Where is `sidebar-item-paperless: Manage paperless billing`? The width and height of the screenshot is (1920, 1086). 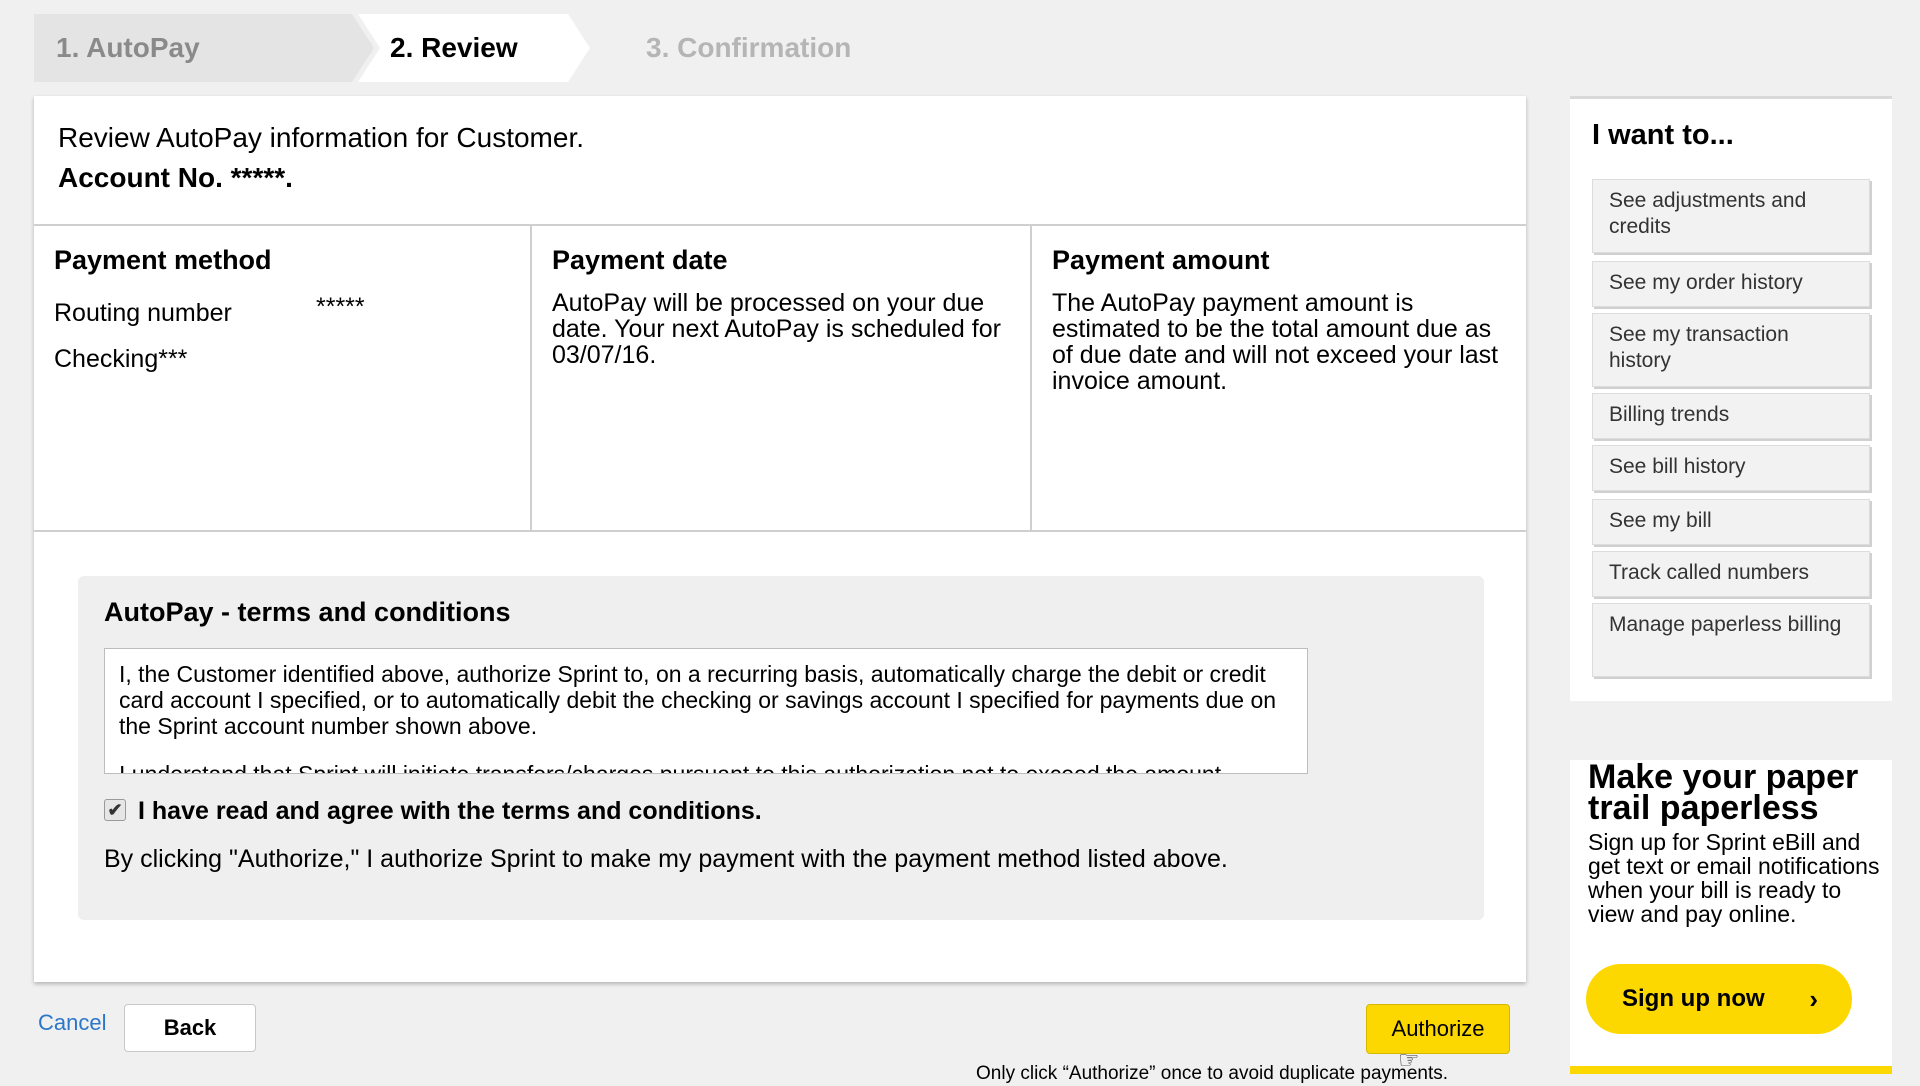 sidebar-item-paperless: Manage paperless billing is located at coordinates (1731, 640).